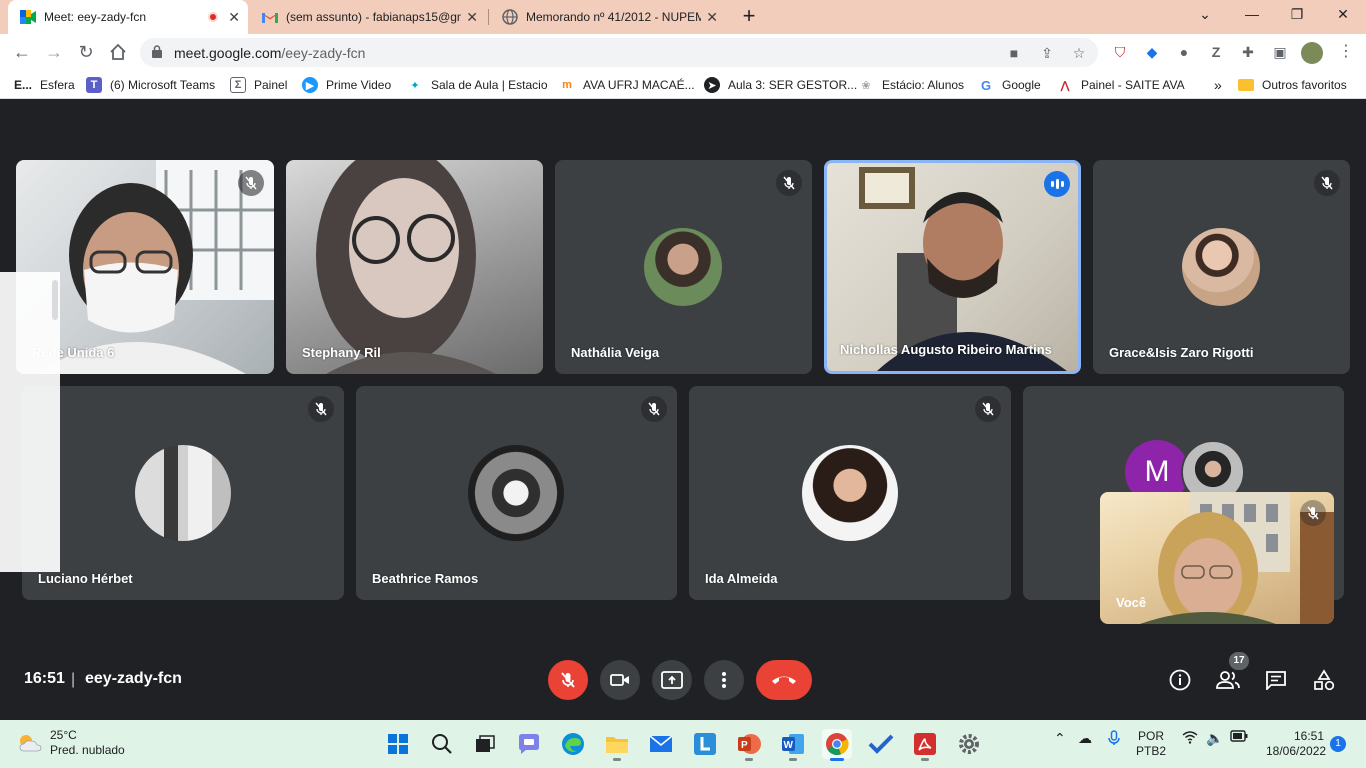  What do you see at coordinates (1065, 85) in the screenshot?
I see `saite-icon: ⋀` at bounding box center [1065, 85].